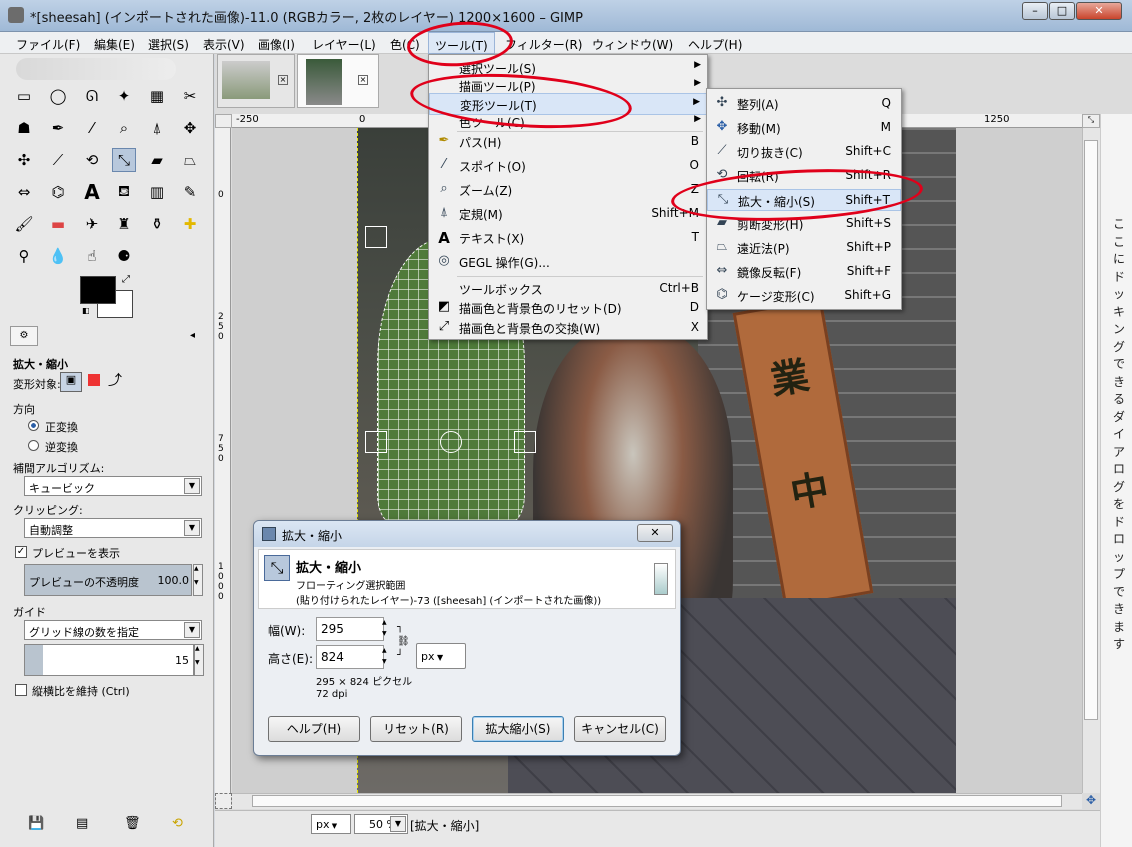  What do you see at coordinates (58, 128) in the screenshot?
I see `paths-tool-icon: ✒` at bounding box center [58, 128].